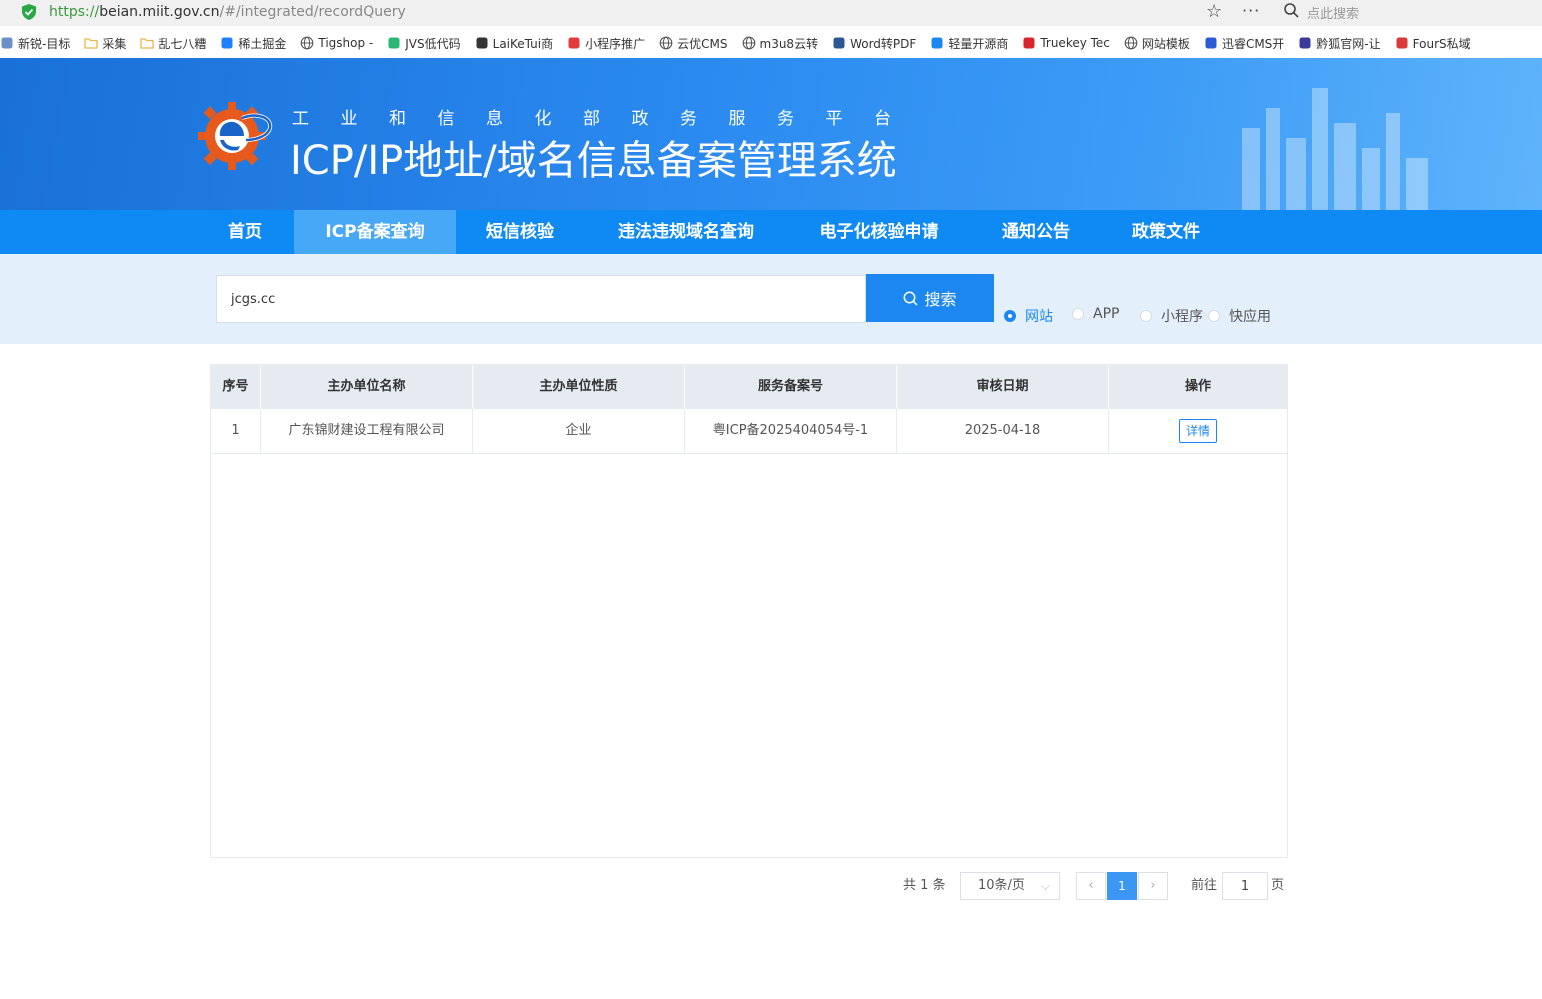 The image size is (1542, 999). Describe the element at coordinates (245, 232) in the screenshot. I see `nav-home: 首页` at that location.